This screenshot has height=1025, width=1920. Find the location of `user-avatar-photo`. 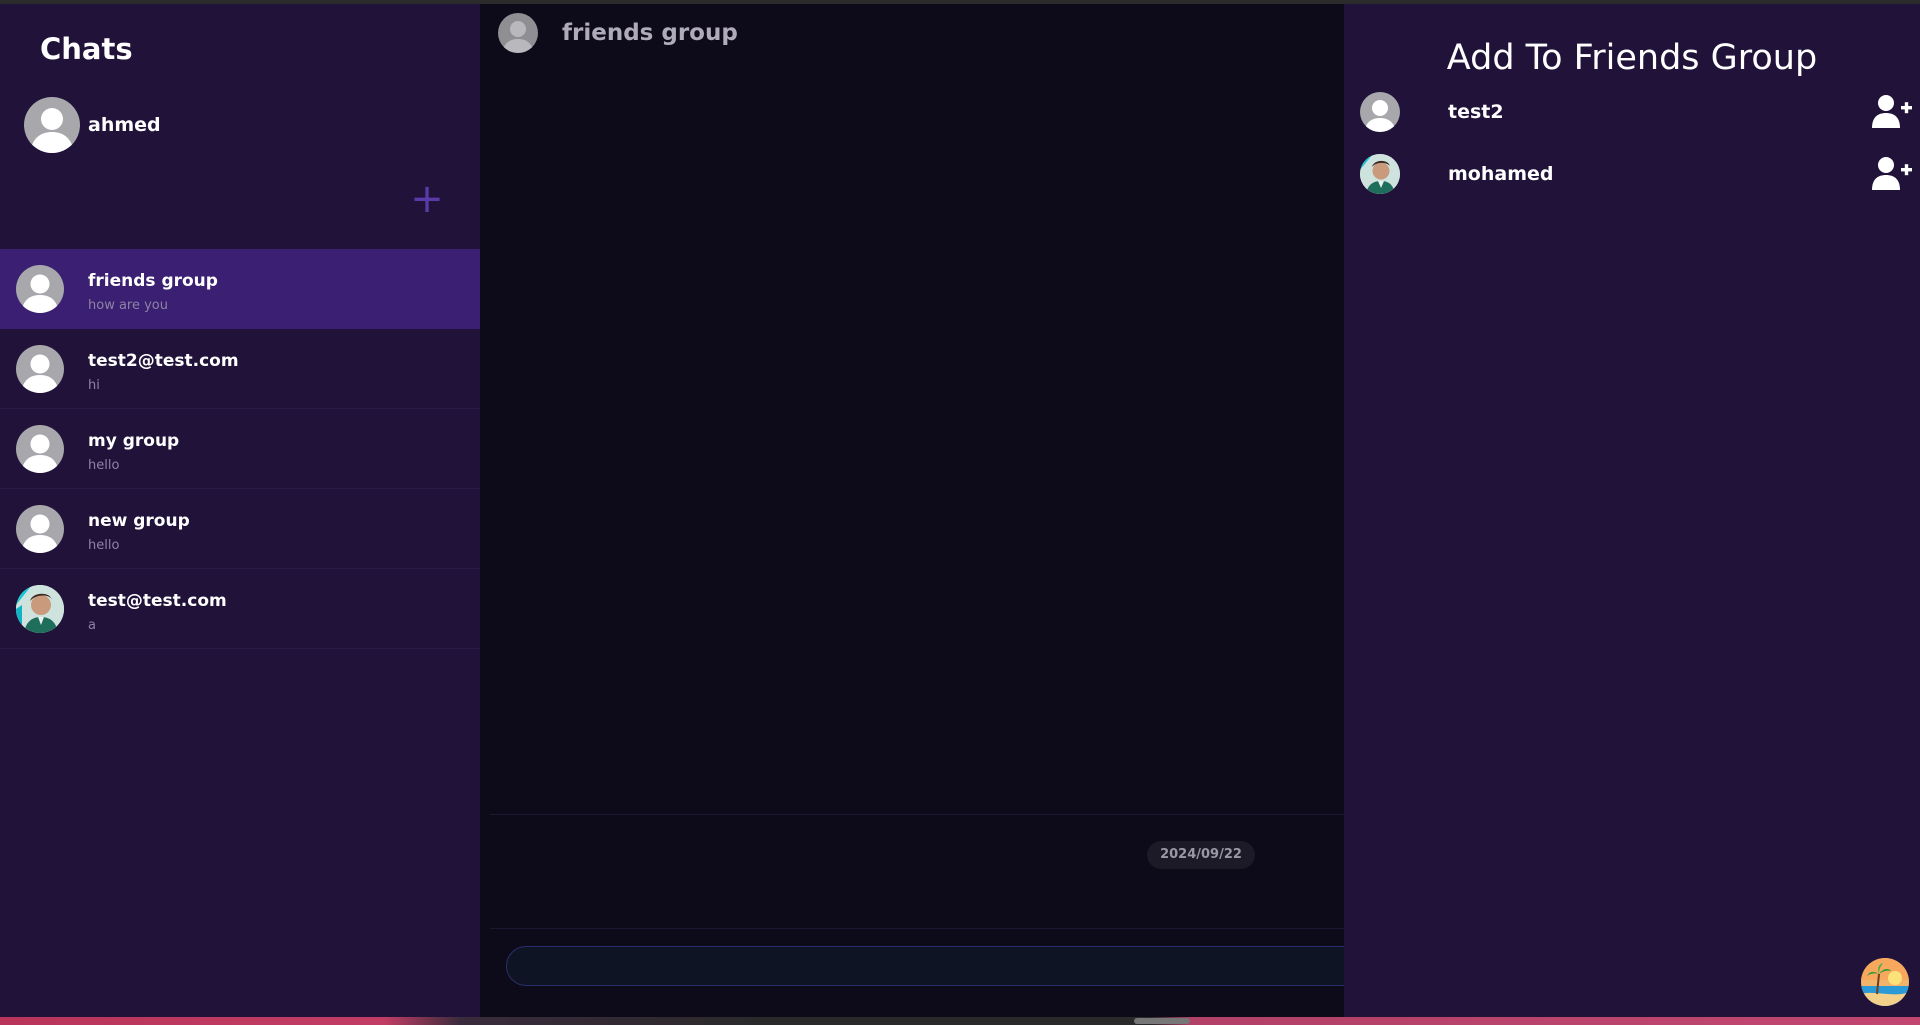

user-avatar-photo is located at coordinates (1380, 174).